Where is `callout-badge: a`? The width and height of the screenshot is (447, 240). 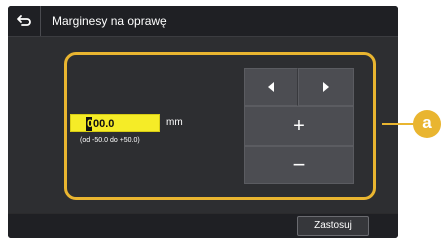 callout-badge: a is located at coordinates (427, 124).